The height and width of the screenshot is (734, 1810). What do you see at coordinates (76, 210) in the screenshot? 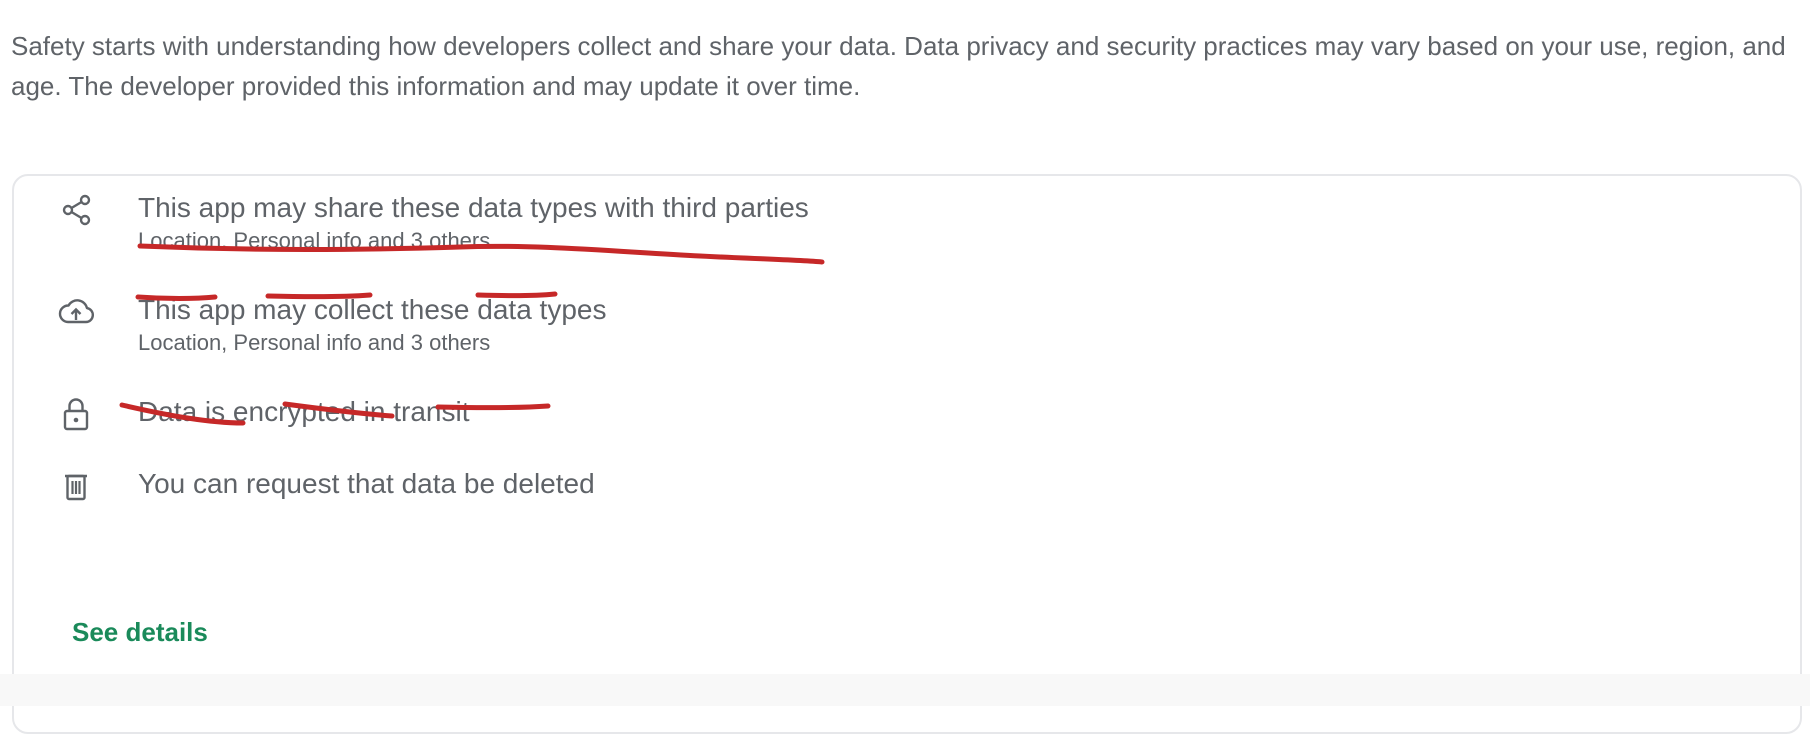
I see `share-icon` at bounding box center [76, 210].